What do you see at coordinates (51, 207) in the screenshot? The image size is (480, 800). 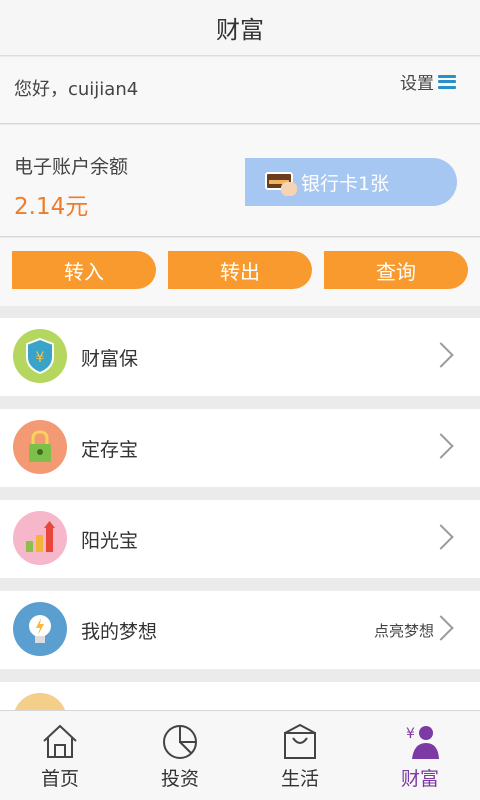 I see `balance-amount: 2.14元` at bounding box center [51, 207].